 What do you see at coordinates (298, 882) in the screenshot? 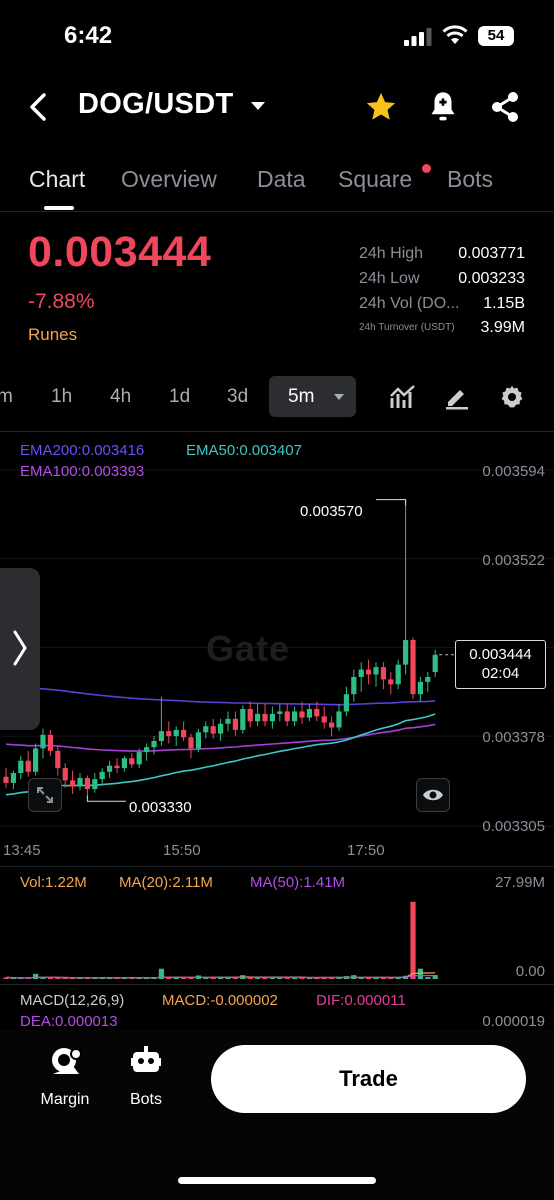
I see `volume-ma50-label: MA(50):1.41M` at bounding box center [298, 882].